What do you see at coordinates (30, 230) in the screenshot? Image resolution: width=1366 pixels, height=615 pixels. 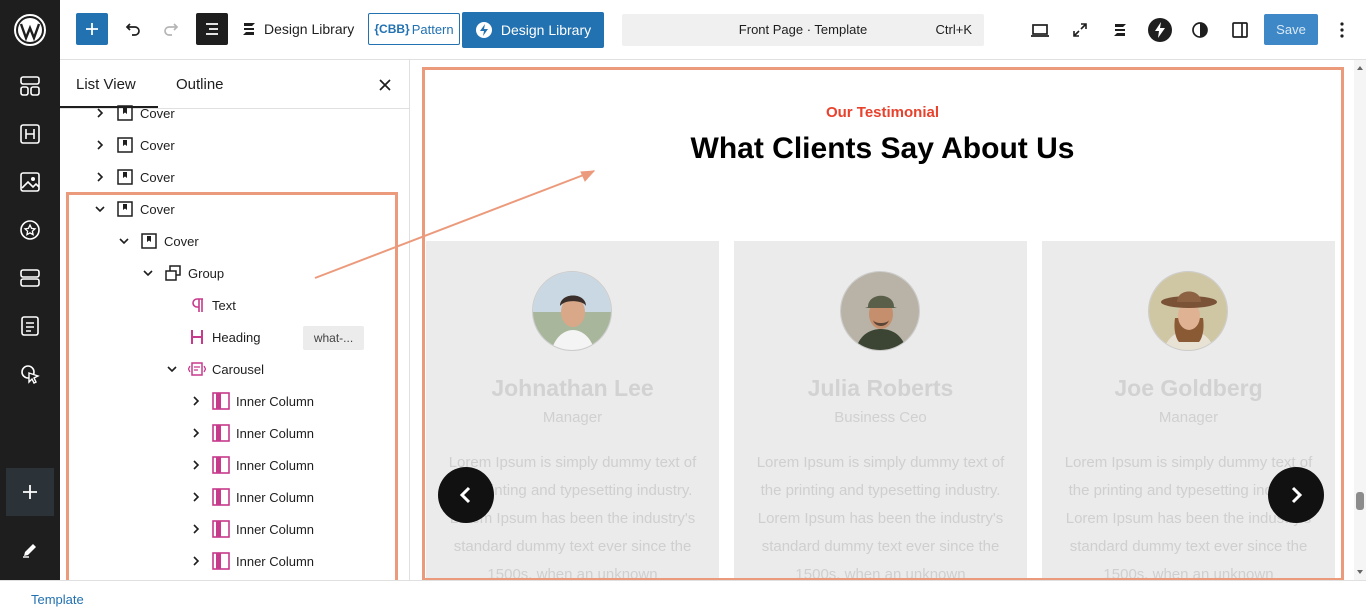 I see `star-badge-icon` at bounding box center [30, 230].